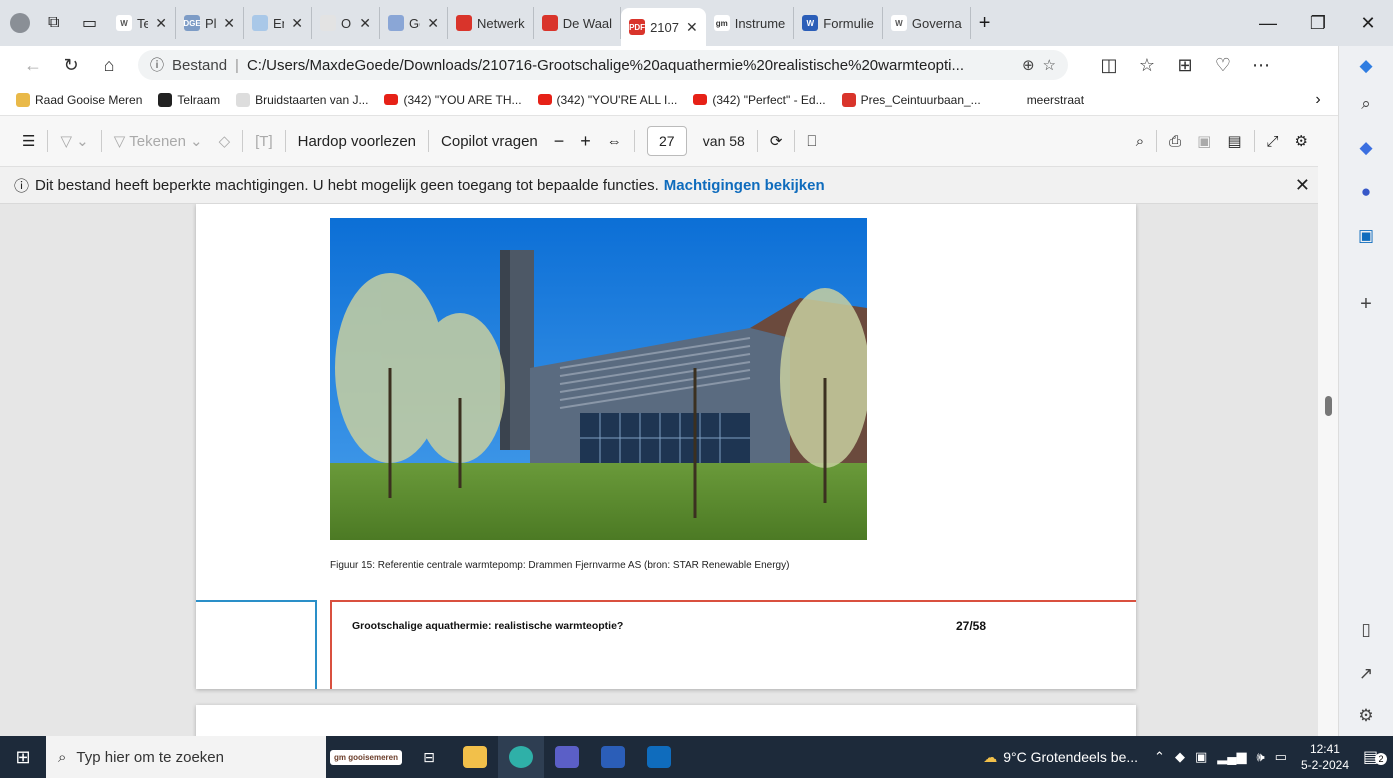 This screenshot has height=778, width=1393. What do you see at coordinates (1261, 65) in the screenshot?
I see `more-icon: ⋯` at bounding box center [1261, 65].